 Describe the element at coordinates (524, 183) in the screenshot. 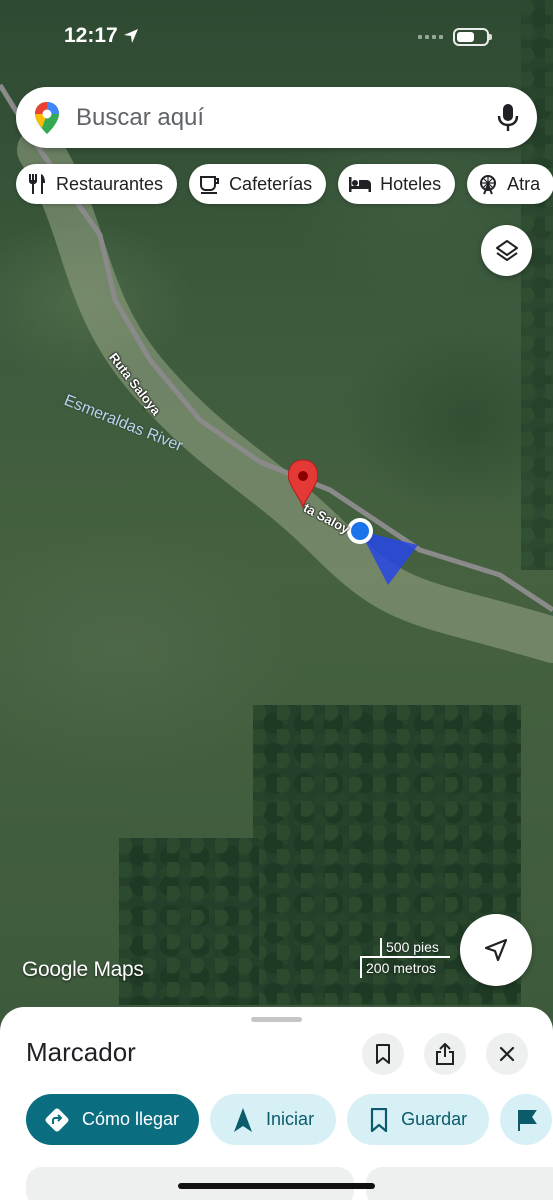

I see `chip-label: Atra` at that location.